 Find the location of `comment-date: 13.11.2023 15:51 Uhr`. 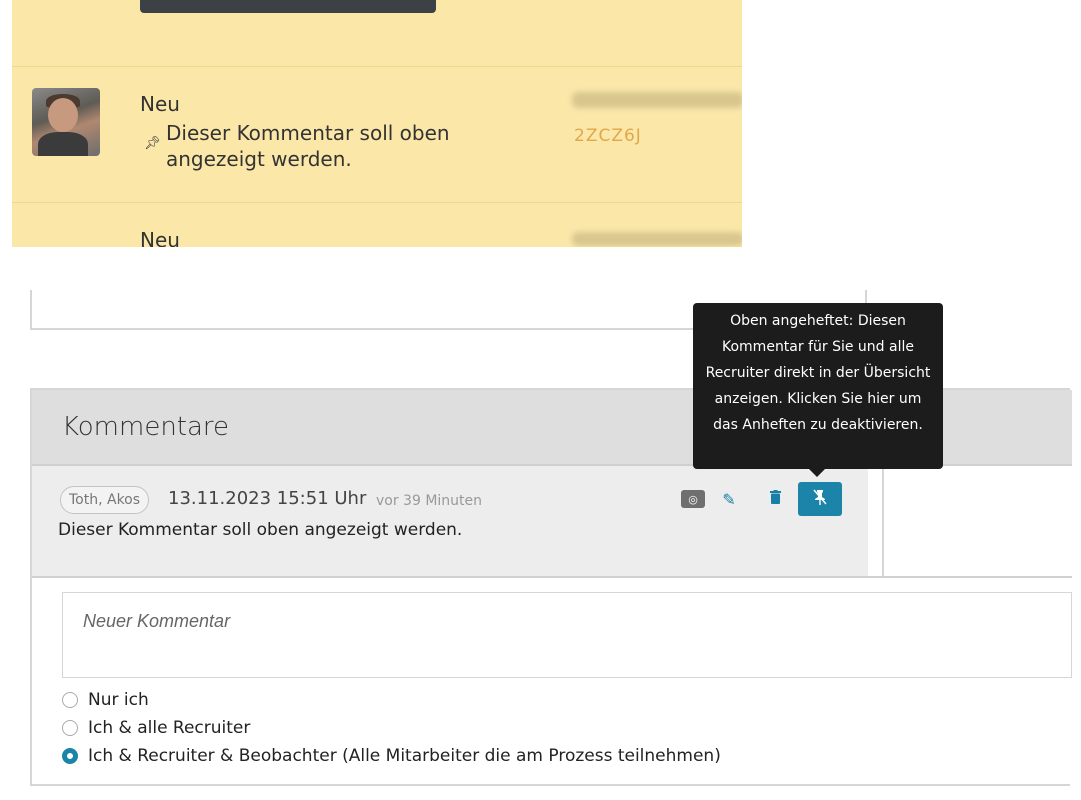

comment-date: 13.11.2023 15:51 Uhr is located at coordinates (267, 498).